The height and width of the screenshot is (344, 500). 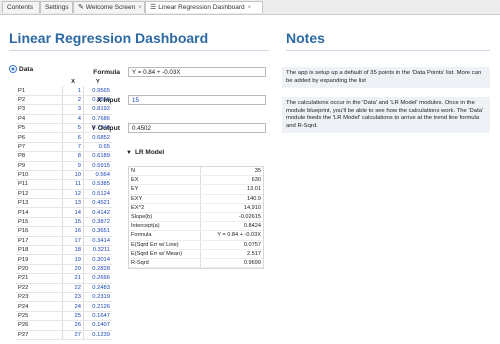 What do you see at coordinates (97, 222) in the screenshot?
I see `y-value-cell: 0.3872` at bounding box center [97, 222].